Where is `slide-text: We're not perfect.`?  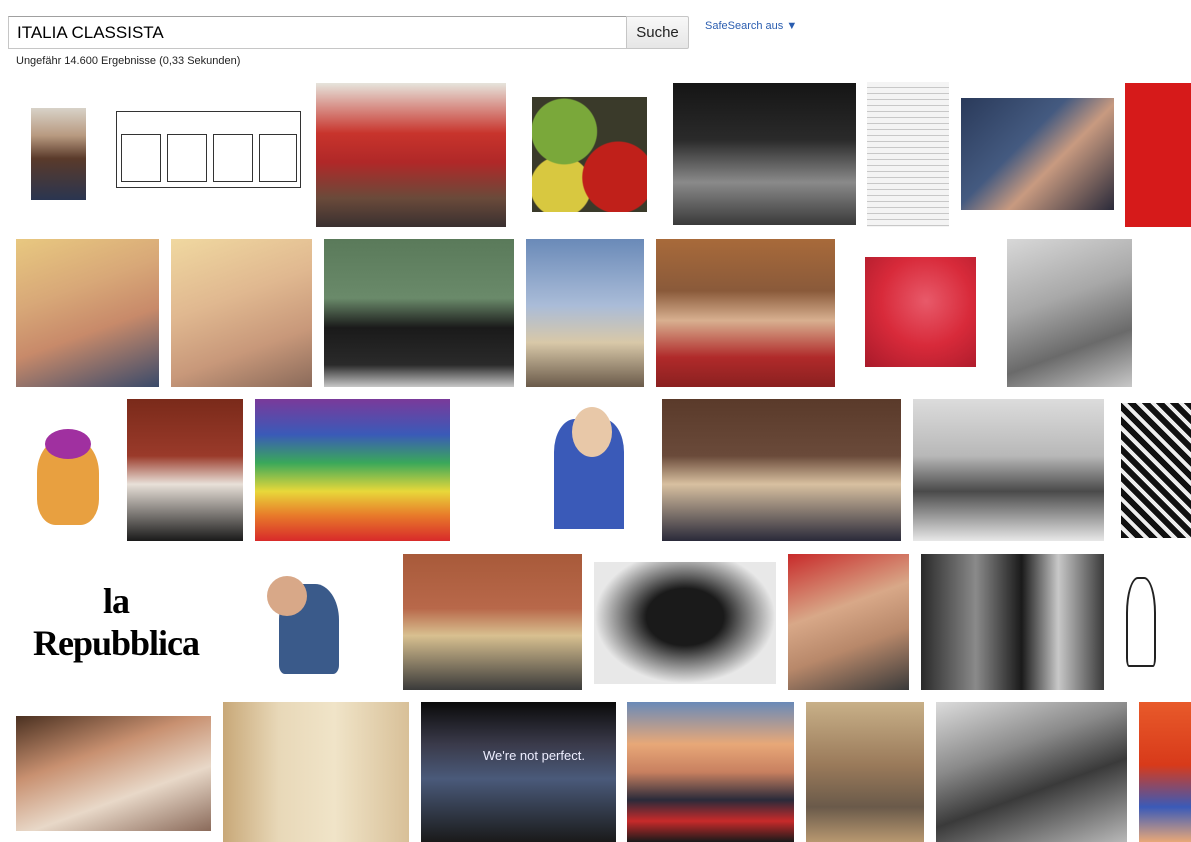
slide-text: We're not perfect. is located at coordinates (534, 755).